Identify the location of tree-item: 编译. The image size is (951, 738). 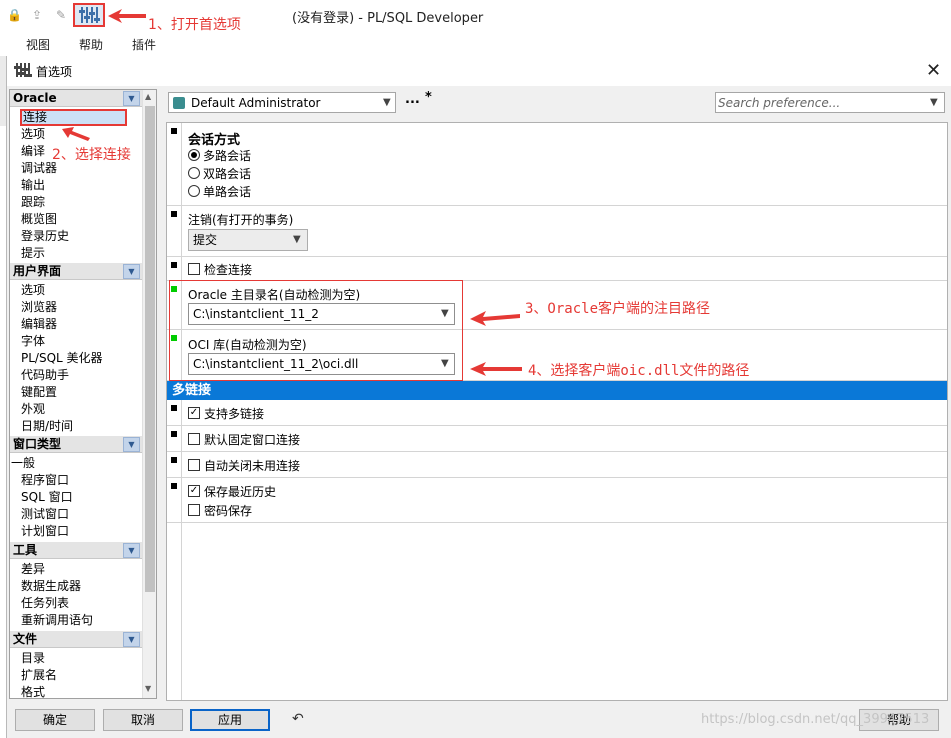
(33, 151).